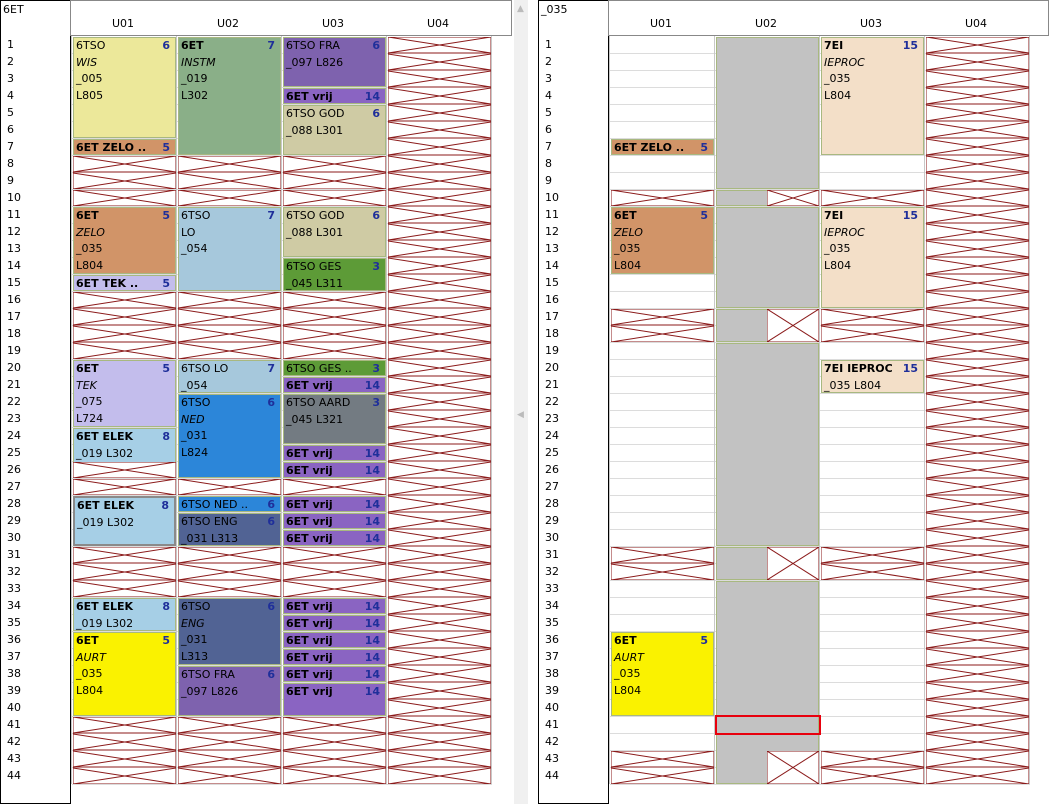 Image resolution: width=1049 pixels, height=804 pixels. What do you see at coordinates (520, 9) in the screenshot?
I see `collapse-up-icon: ▲` at bounding box center [520, 9].